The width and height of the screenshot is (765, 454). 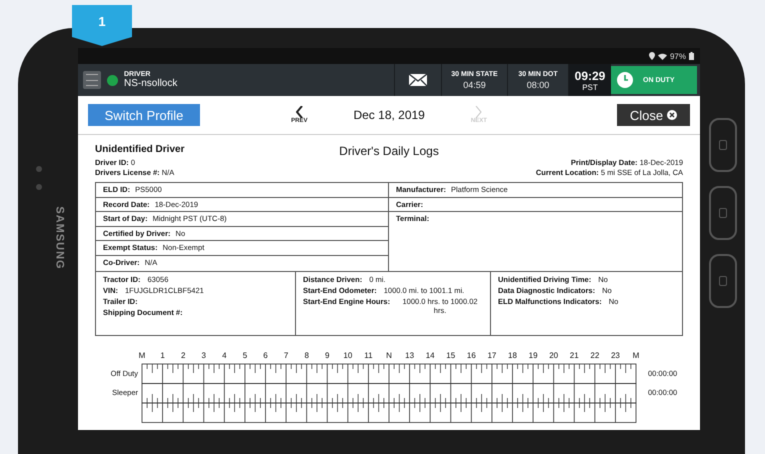 I want to click on camera-icon, so click(x=39, y=169).